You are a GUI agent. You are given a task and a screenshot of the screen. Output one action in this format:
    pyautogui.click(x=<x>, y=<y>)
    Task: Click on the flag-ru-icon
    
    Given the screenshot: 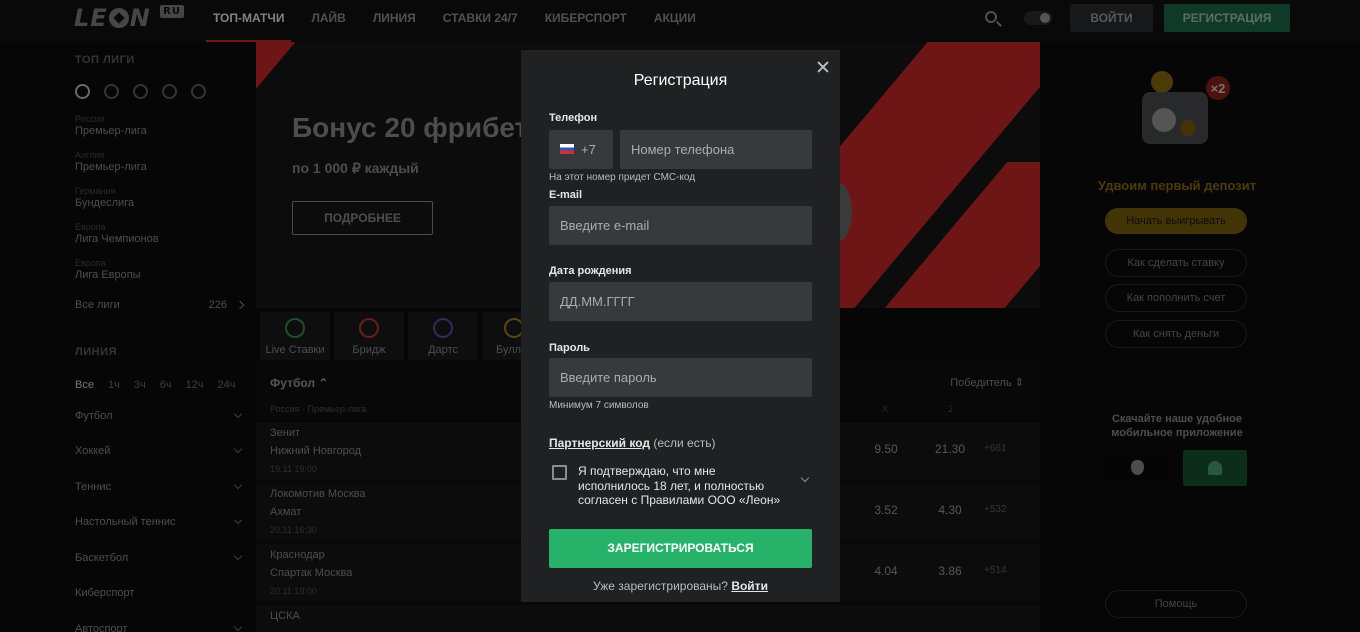 What is the action you would take?
    pyautogui.click(x=567, y=149)
    